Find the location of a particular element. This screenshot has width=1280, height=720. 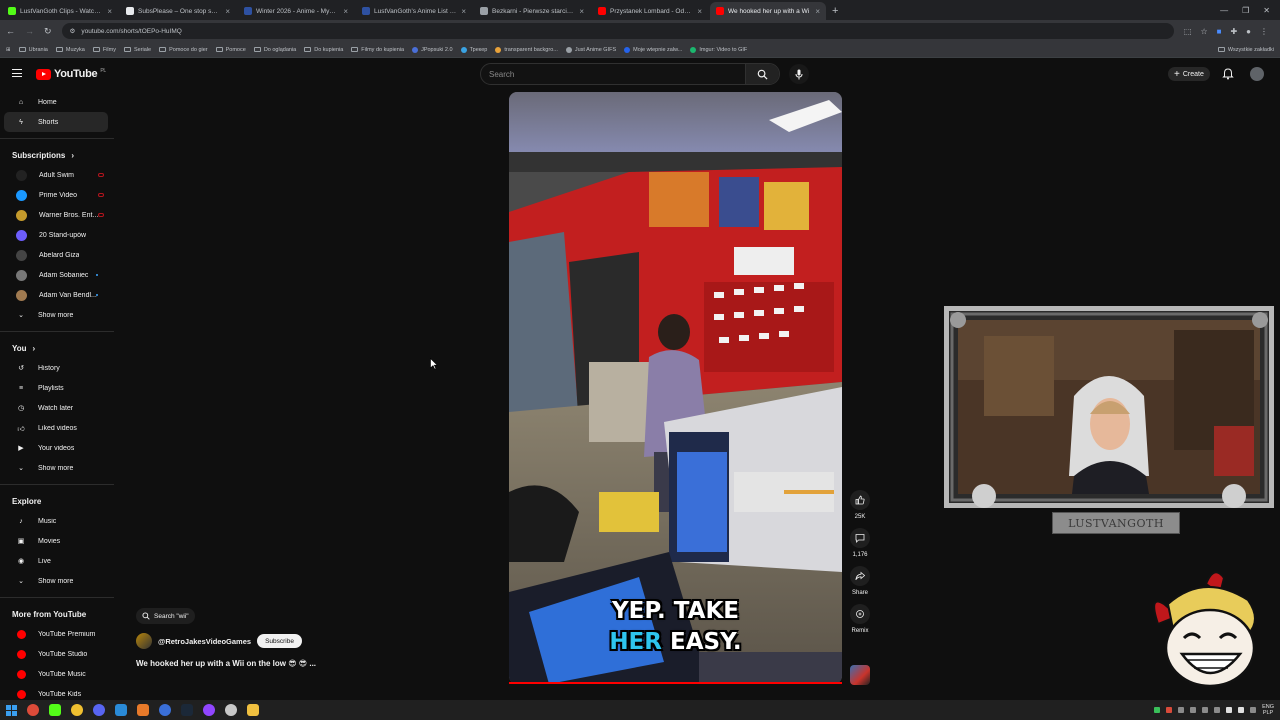

extensions-puzzle-icon: ✚ is located at coordinates (1233, 31).